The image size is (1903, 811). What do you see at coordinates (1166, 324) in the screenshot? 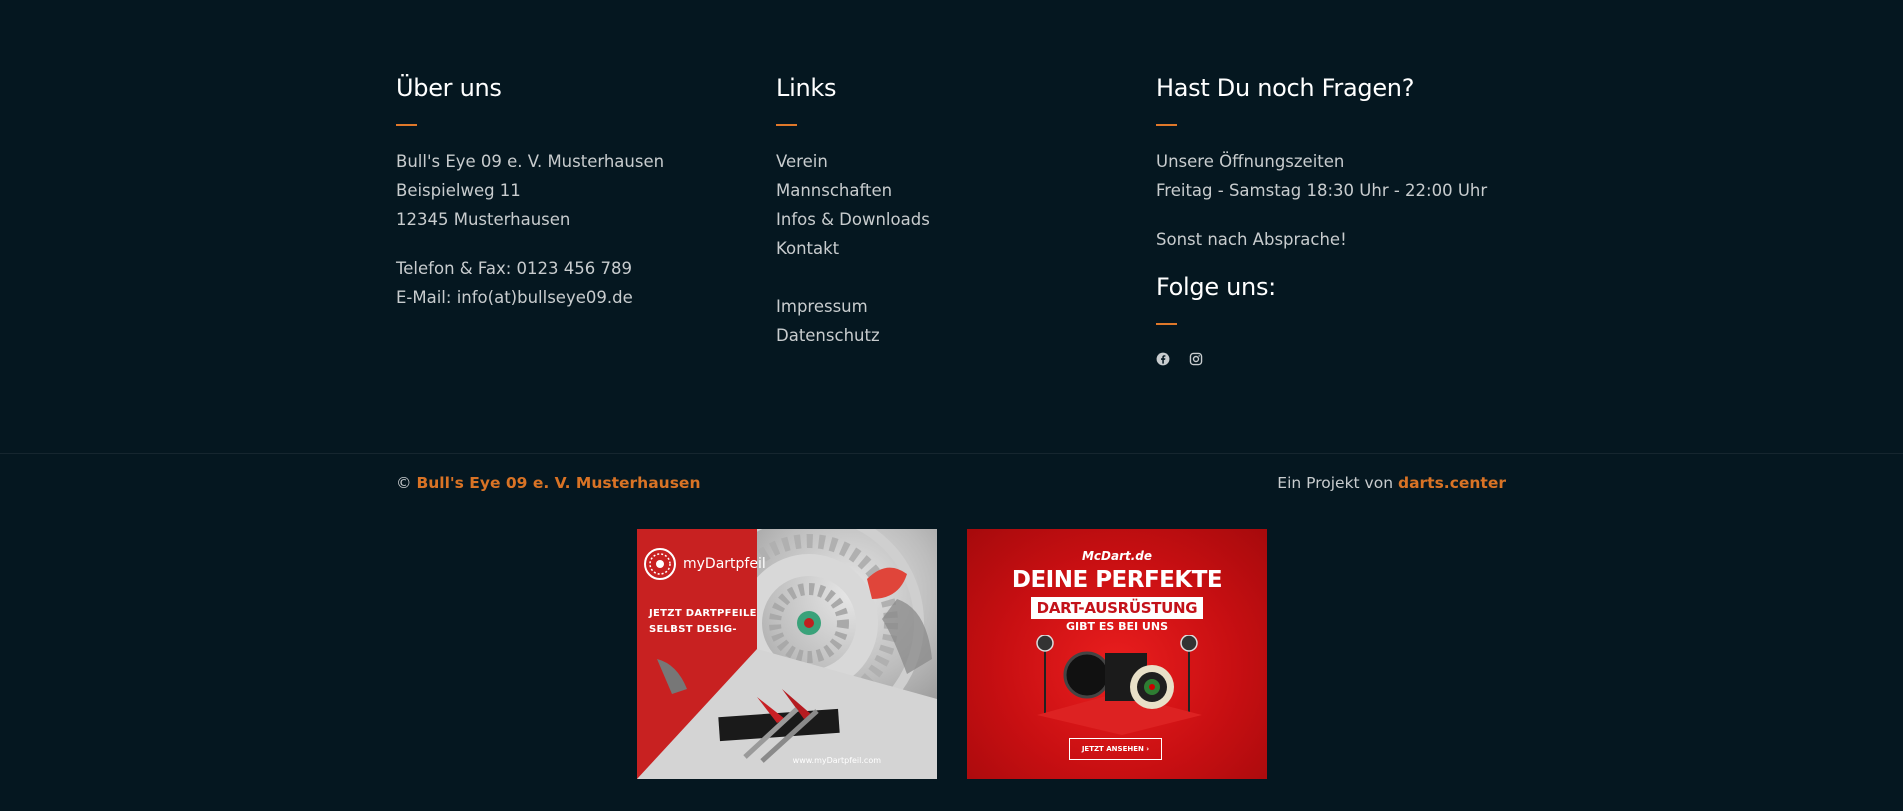
I see `follow-title-underline` at bounding box center [1166, 324].